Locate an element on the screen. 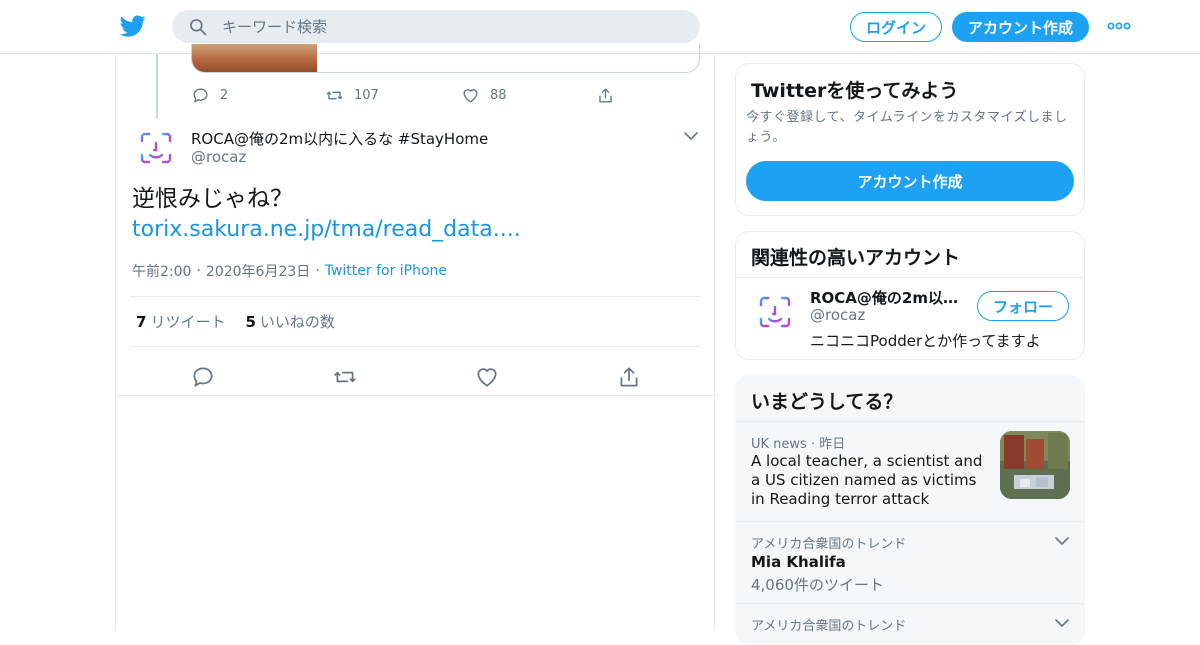  signup-button: アカウント作成 is located at coordinates (1020, 27).